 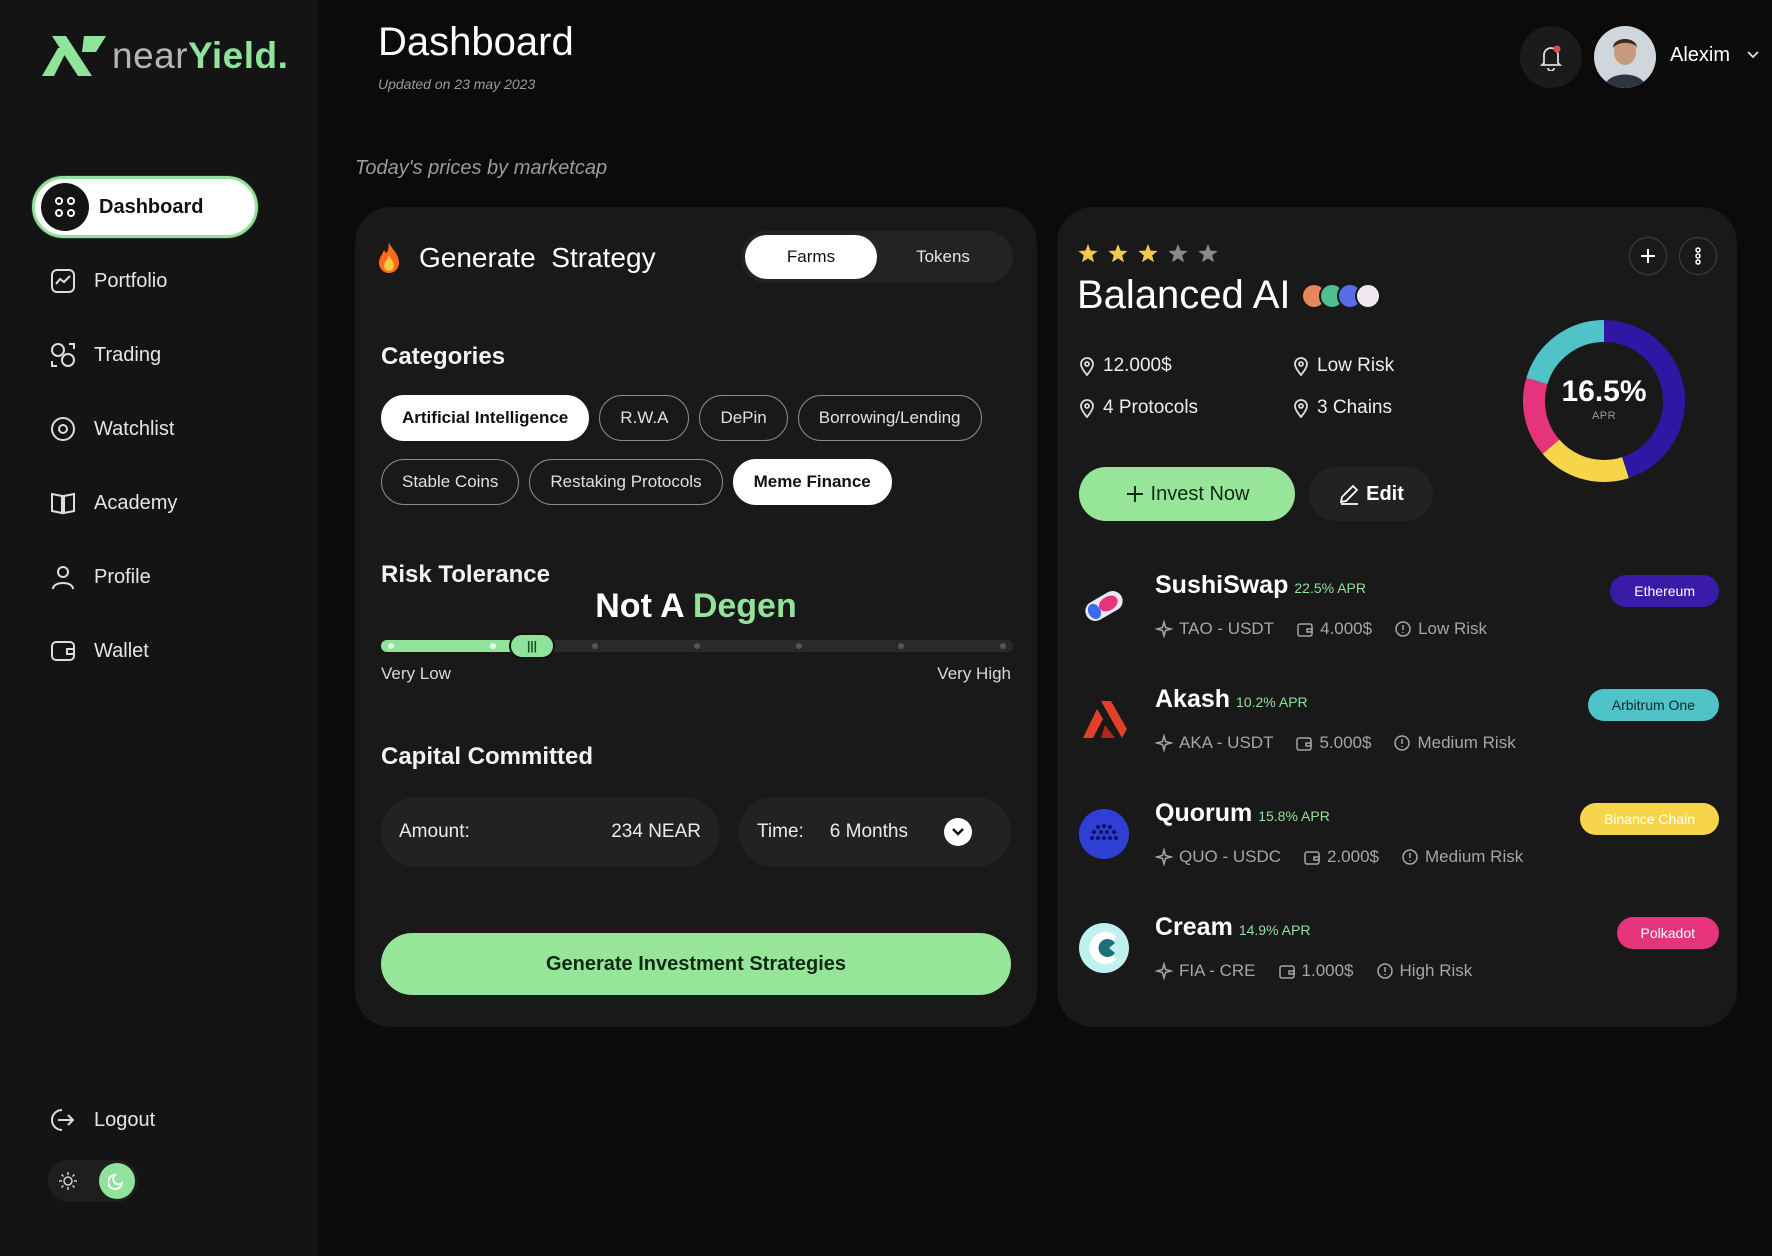 I want to click on protocol-risk: Low Risk, so click(x=1440, y=629).